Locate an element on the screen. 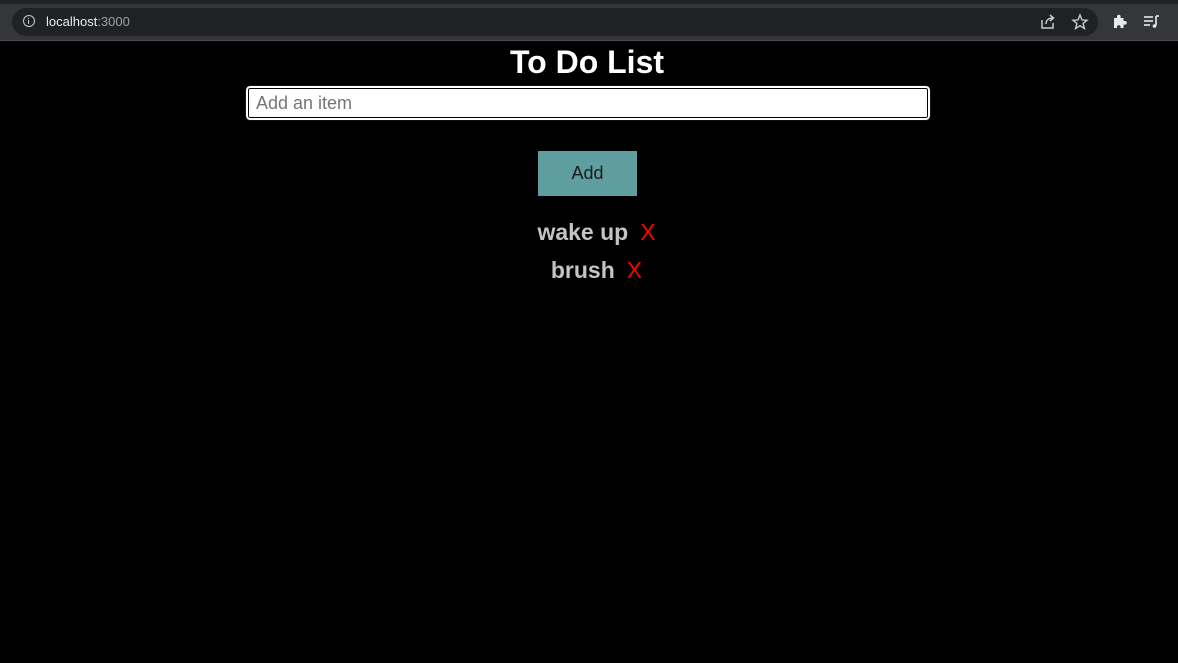  add-button: Add is located at coordinates (587, 173).